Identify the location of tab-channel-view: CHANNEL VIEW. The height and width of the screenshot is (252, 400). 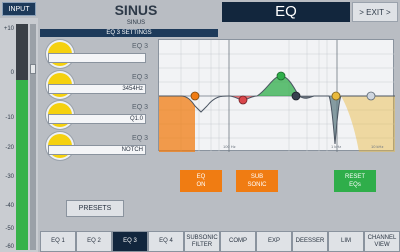
(382, 241).